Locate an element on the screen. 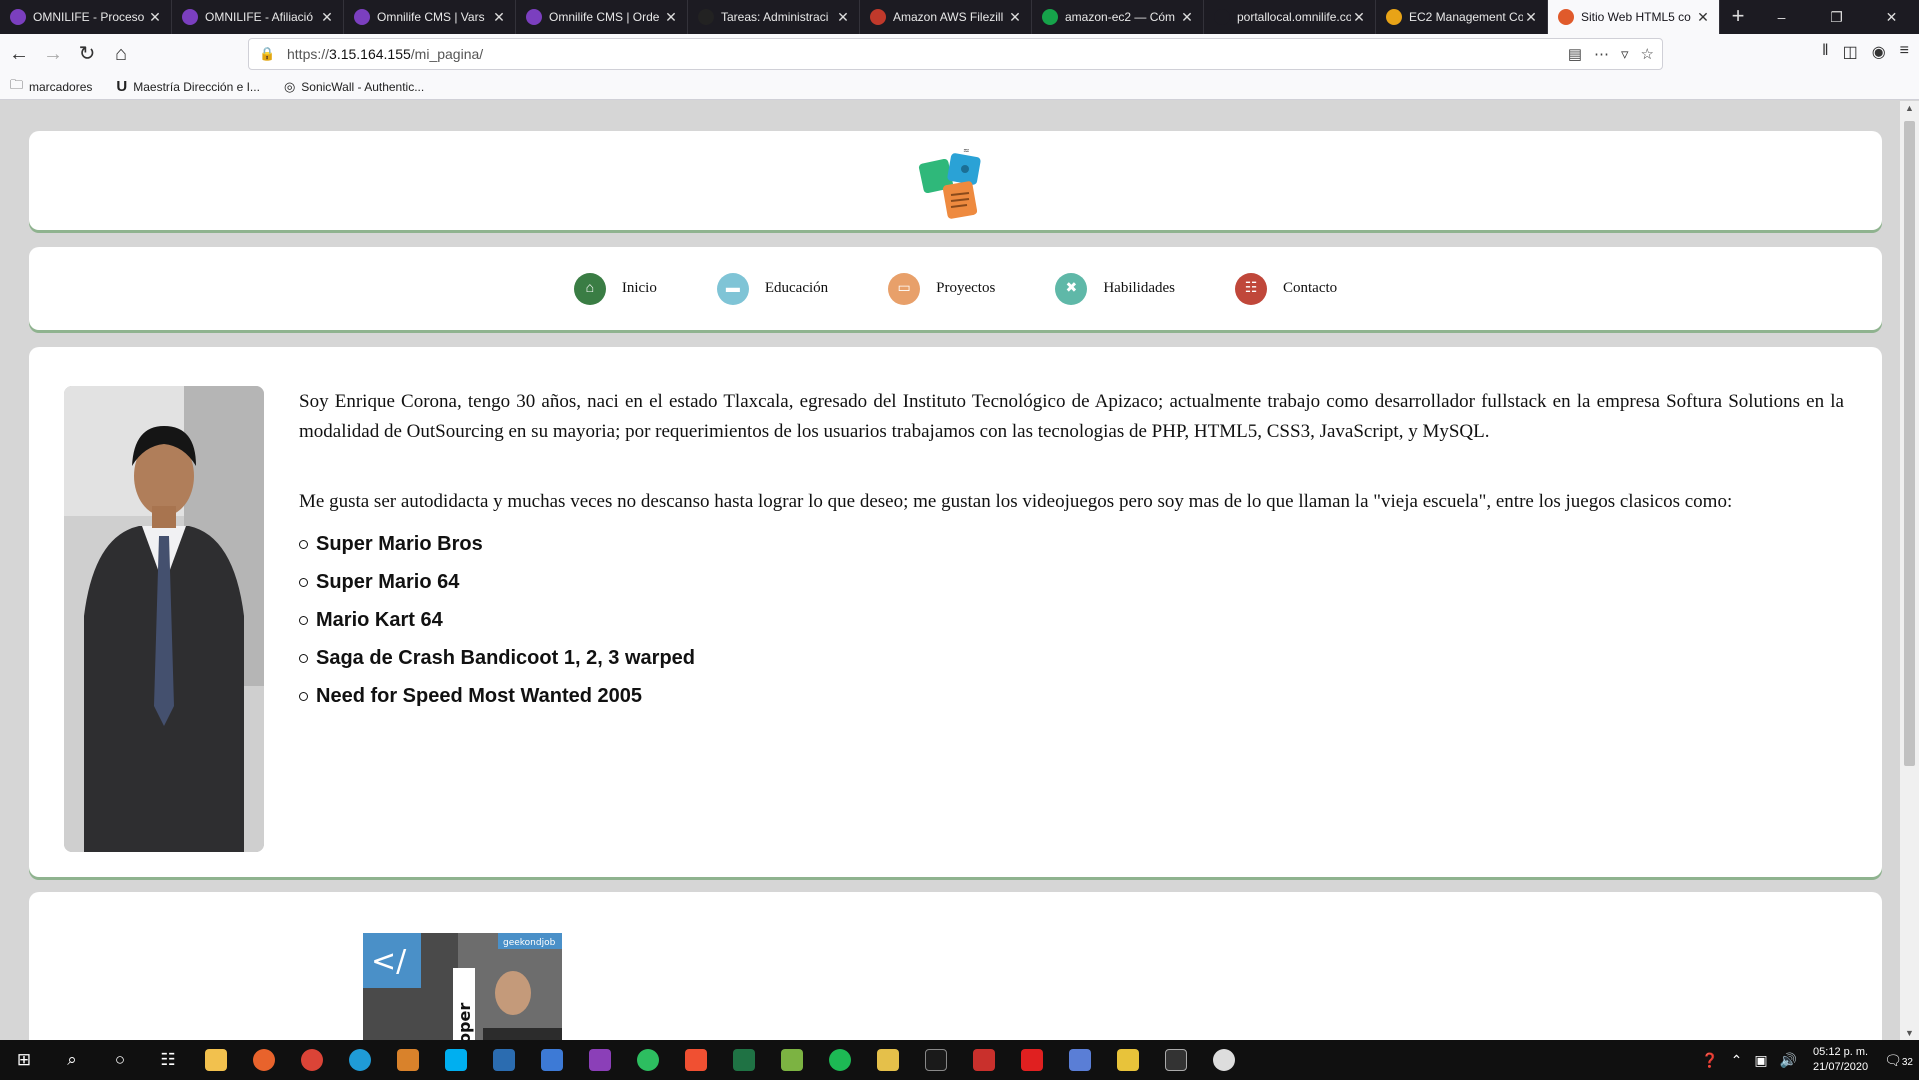  tab-title: OMNILIFE - Afiliació is located at coordinates (259, 17).